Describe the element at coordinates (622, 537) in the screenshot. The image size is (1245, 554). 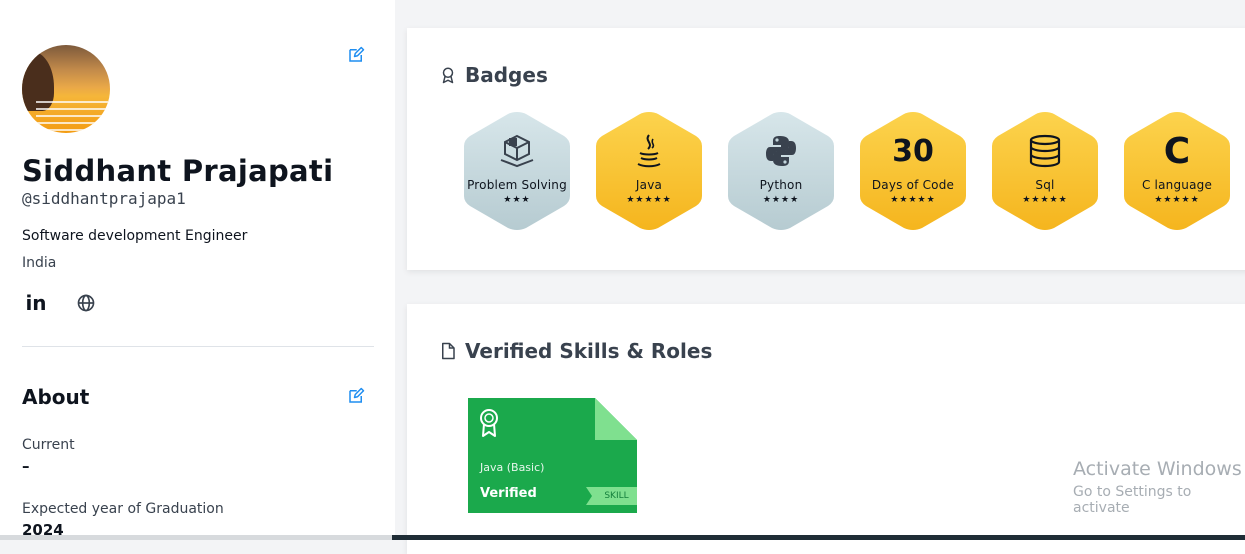
I see `taskbar` at that location.